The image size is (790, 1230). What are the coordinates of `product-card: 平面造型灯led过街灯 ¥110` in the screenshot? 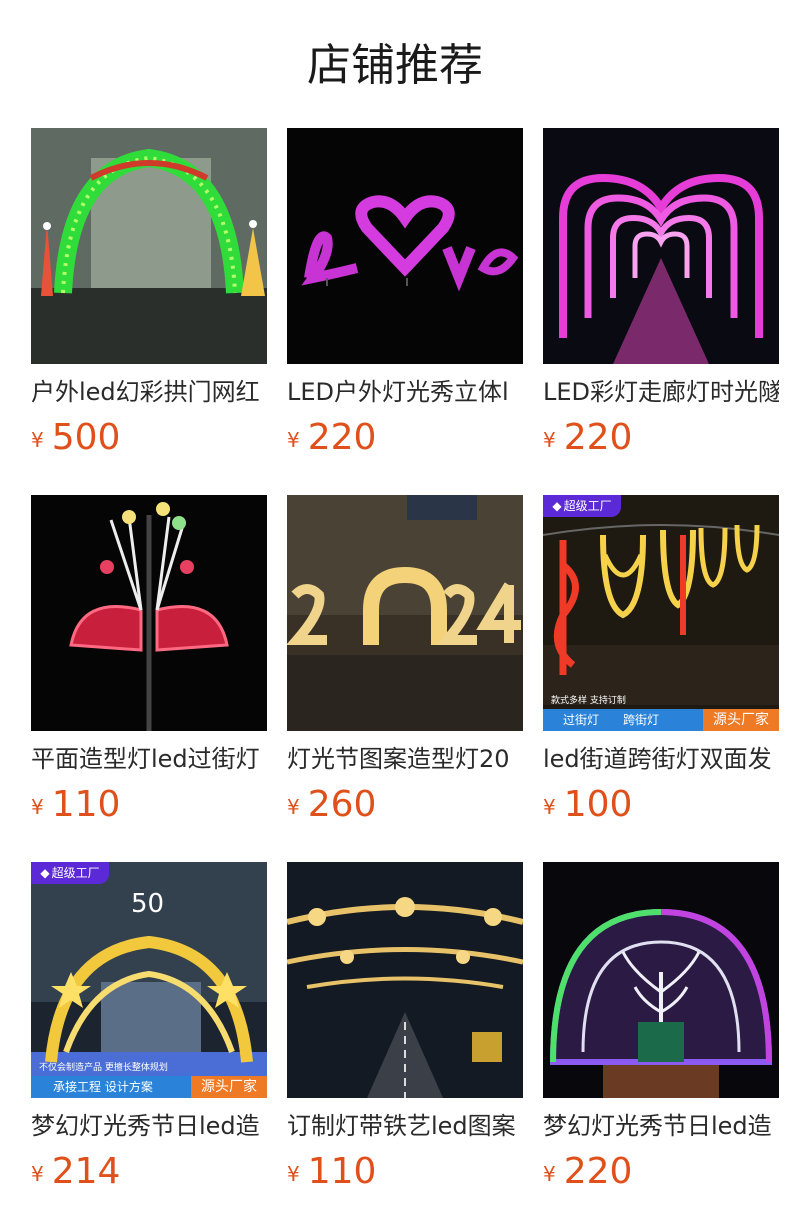 It's located at (149, 660).